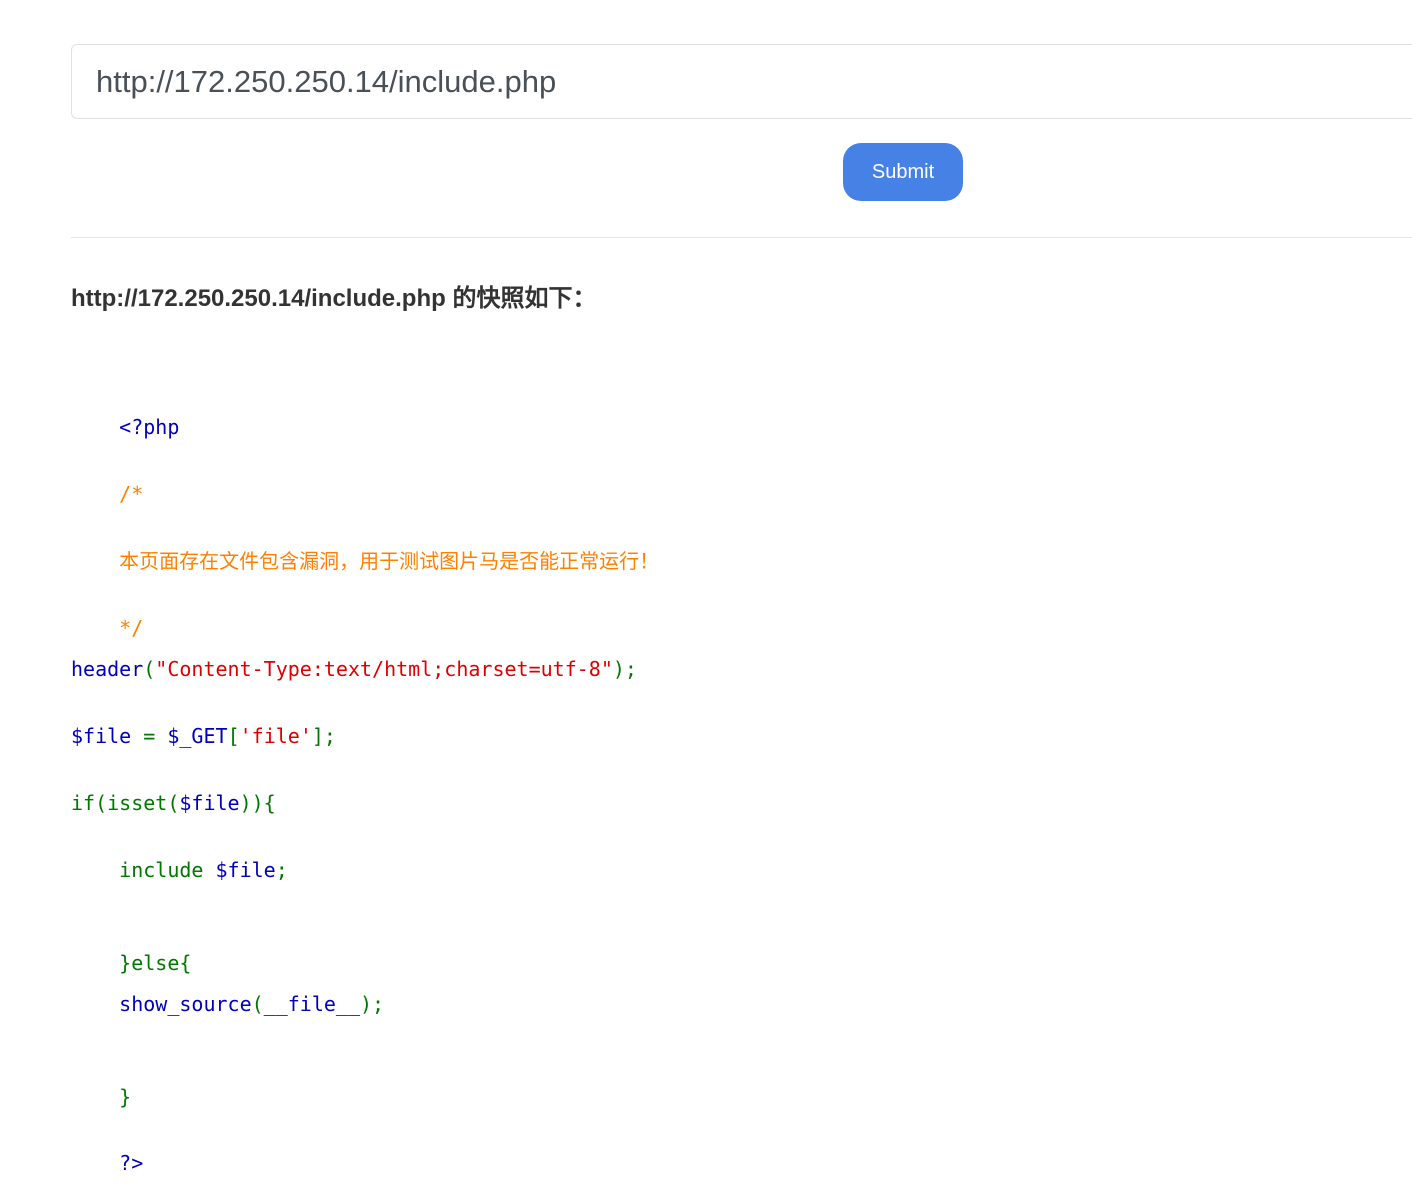  Describe the element at coordinates (233, 736) in the screenshot. I see `bracket-open: [` at that location.